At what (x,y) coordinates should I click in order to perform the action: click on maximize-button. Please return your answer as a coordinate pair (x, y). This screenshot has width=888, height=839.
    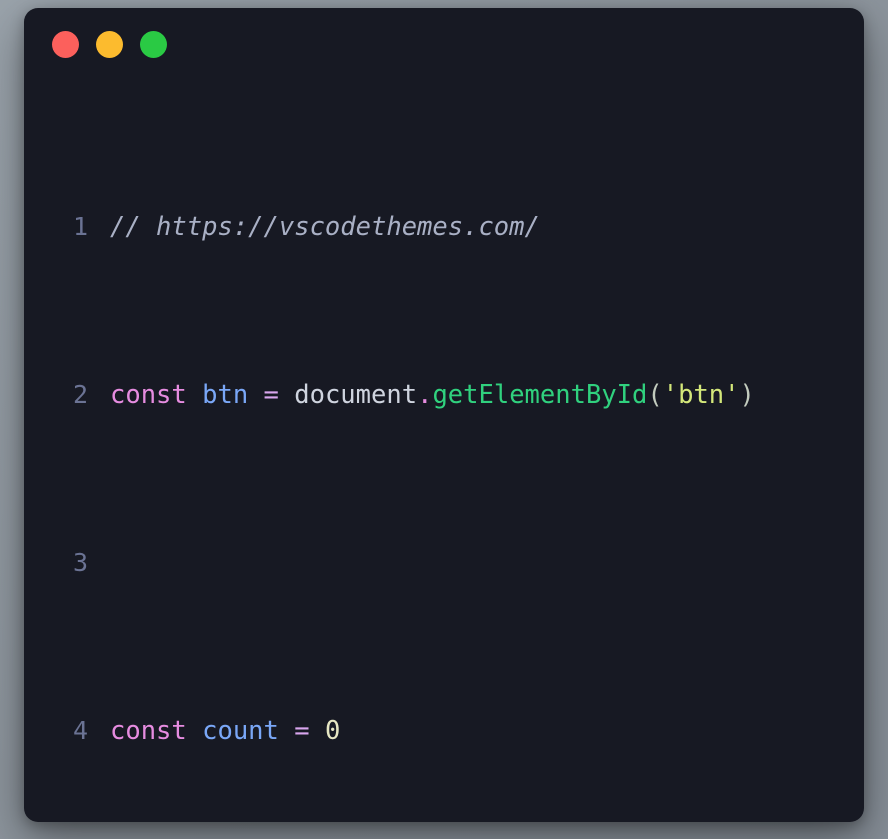
    Looking at the image, I should click on (153, 44).